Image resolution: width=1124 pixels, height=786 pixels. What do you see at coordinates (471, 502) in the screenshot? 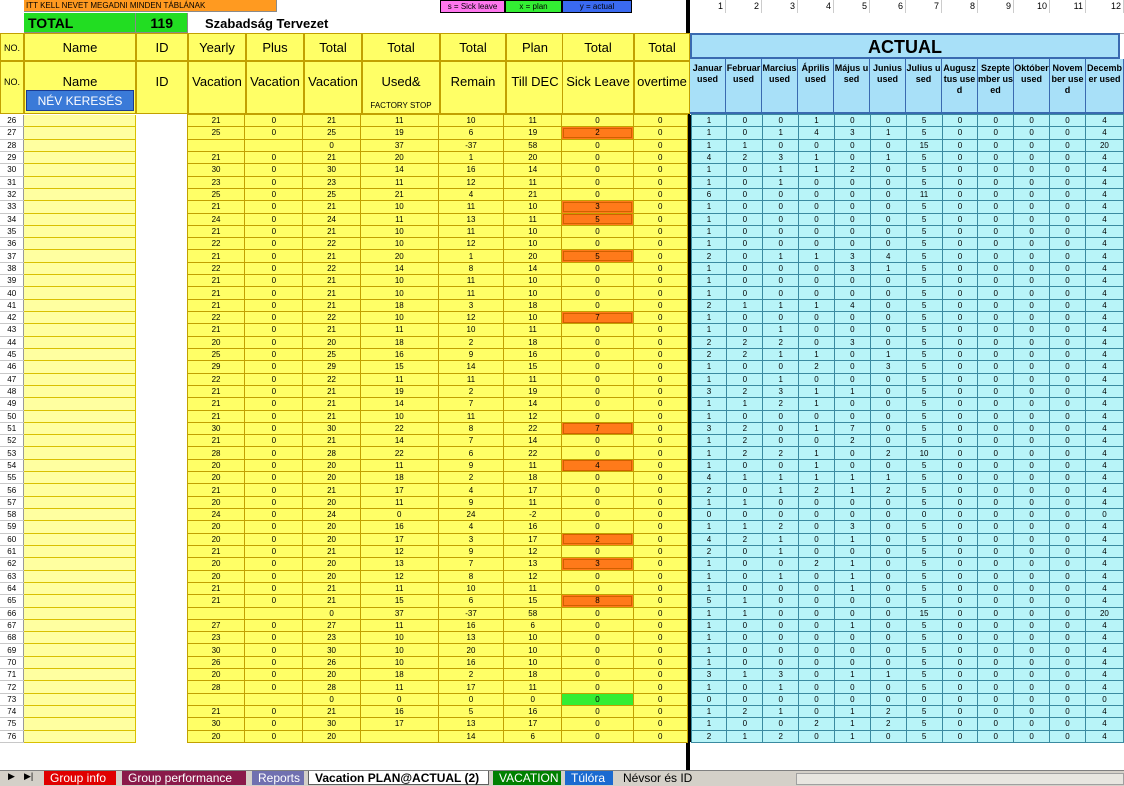
I see `value-cell: 9` at bounding box center [471, 502].